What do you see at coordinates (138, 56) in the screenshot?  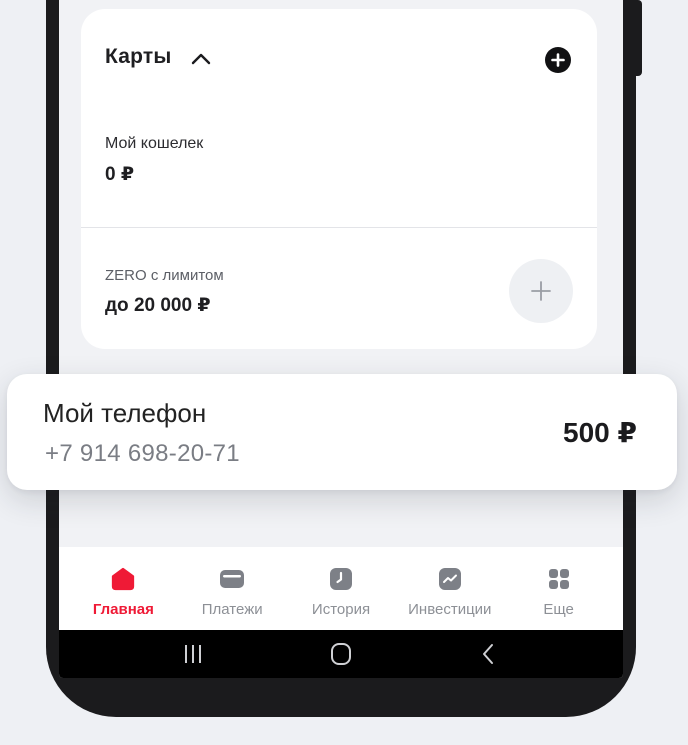 I see `cards-title: Карты` at bounding box center [138, 56].